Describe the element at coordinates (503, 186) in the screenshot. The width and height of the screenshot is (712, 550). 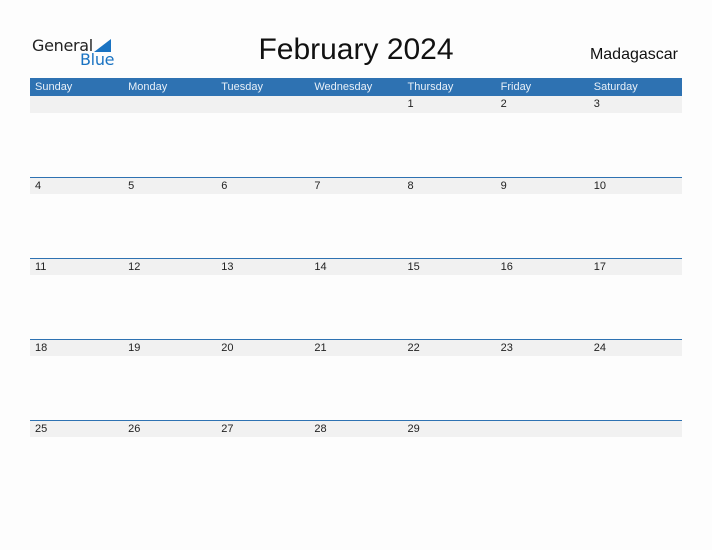
I see `day-cell: 9` at that location.